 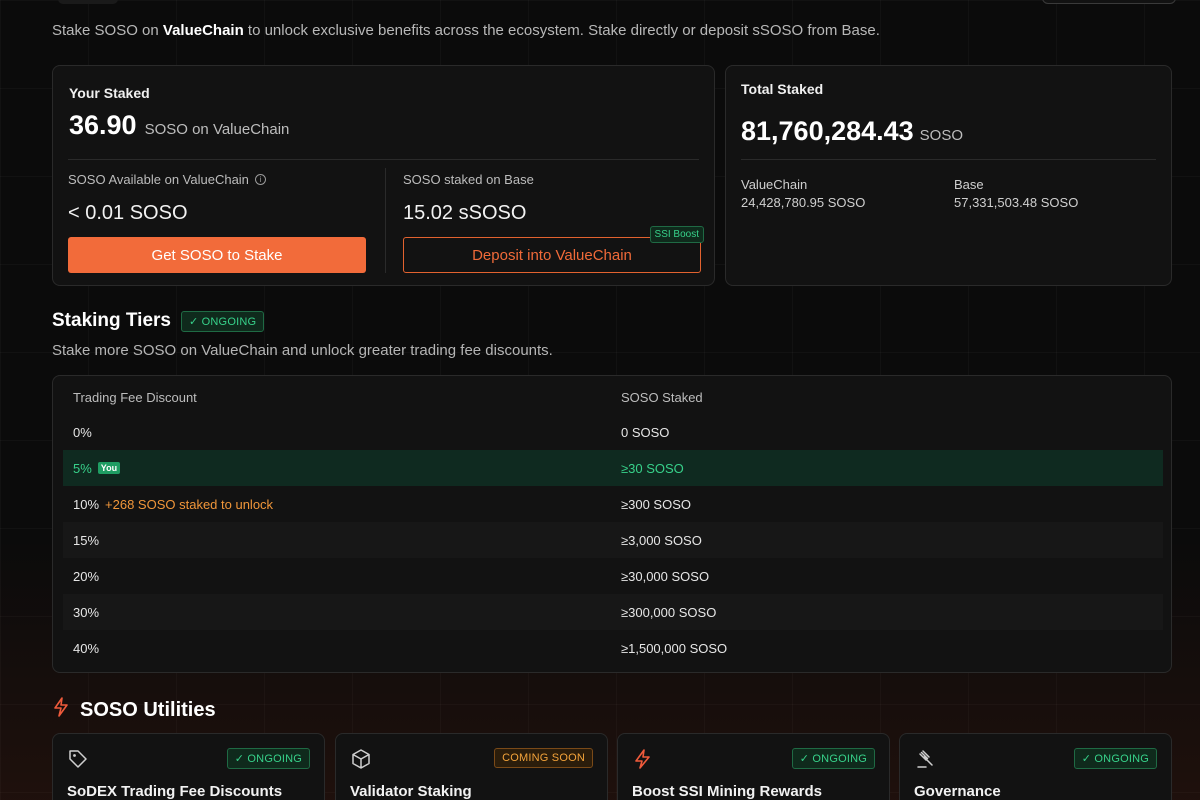 I want to click on row-discount: 40%, so click(x=86, y=648).